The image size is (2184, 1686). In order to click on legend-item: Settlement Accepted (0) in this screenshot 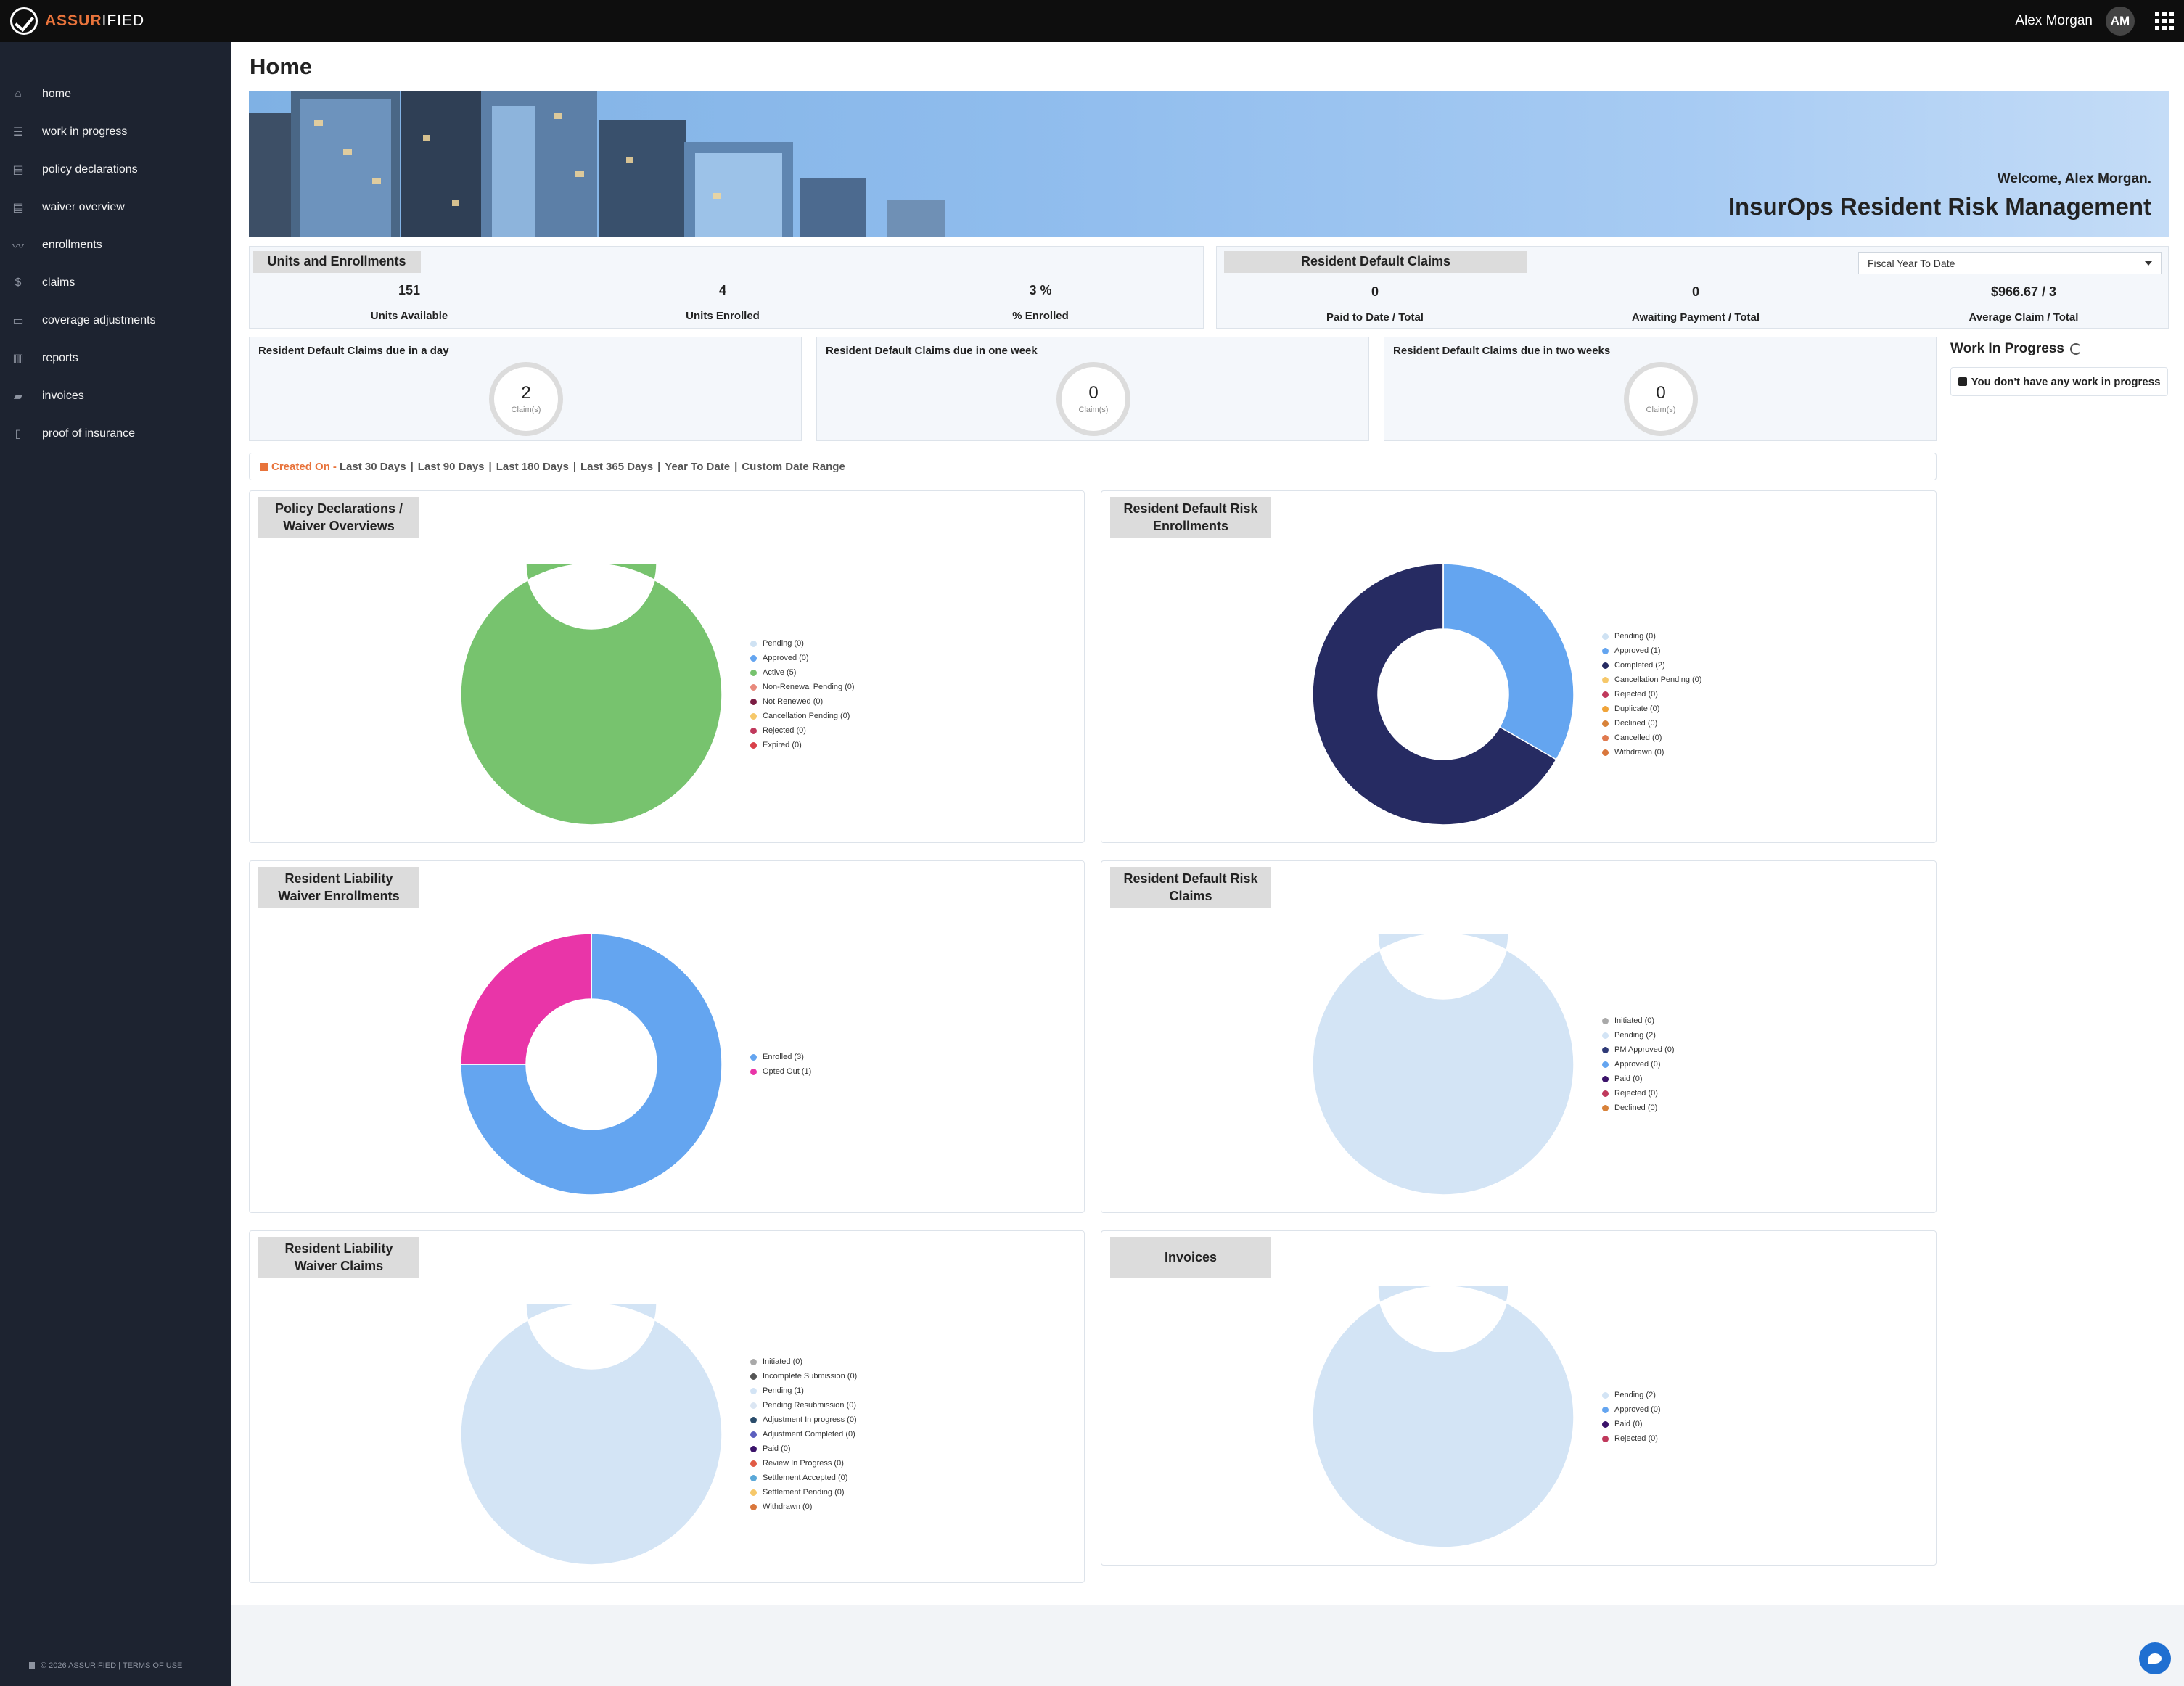, I will do `click(804, 1478)`.